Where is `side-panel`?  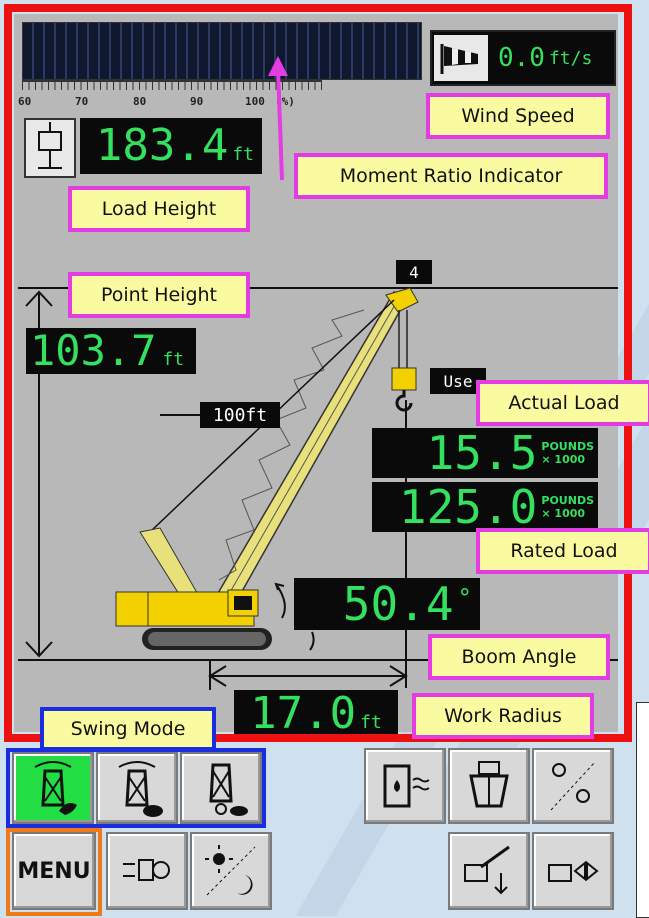 side-panel is located at coordinates (642, 810).